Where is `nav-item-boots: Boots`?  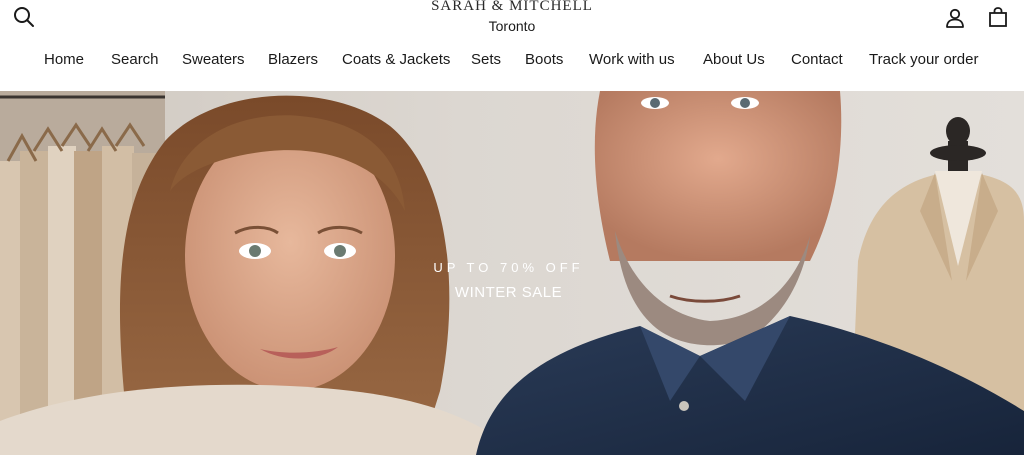
nav-item-boots: Boots is located at coordinates (544, 60).